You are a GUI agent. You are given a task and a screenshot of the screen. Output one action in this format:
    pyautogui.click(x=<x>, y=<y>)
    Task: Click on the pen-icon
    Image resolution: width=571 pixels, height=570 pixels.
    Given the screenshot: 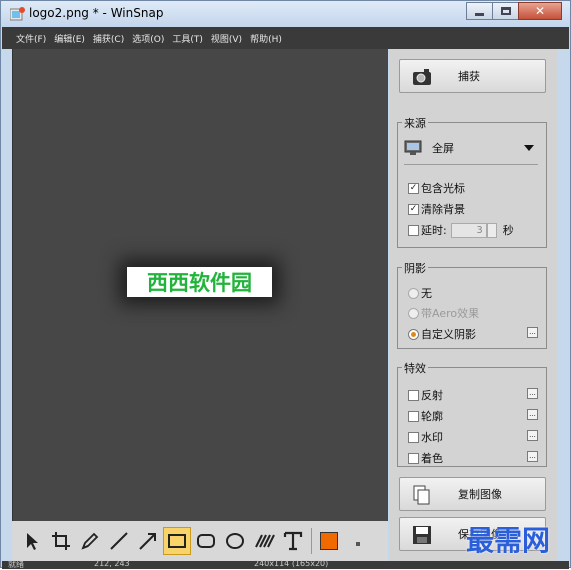 What is the action you would take?
    pyautogui.click(x=90, y=541)
    